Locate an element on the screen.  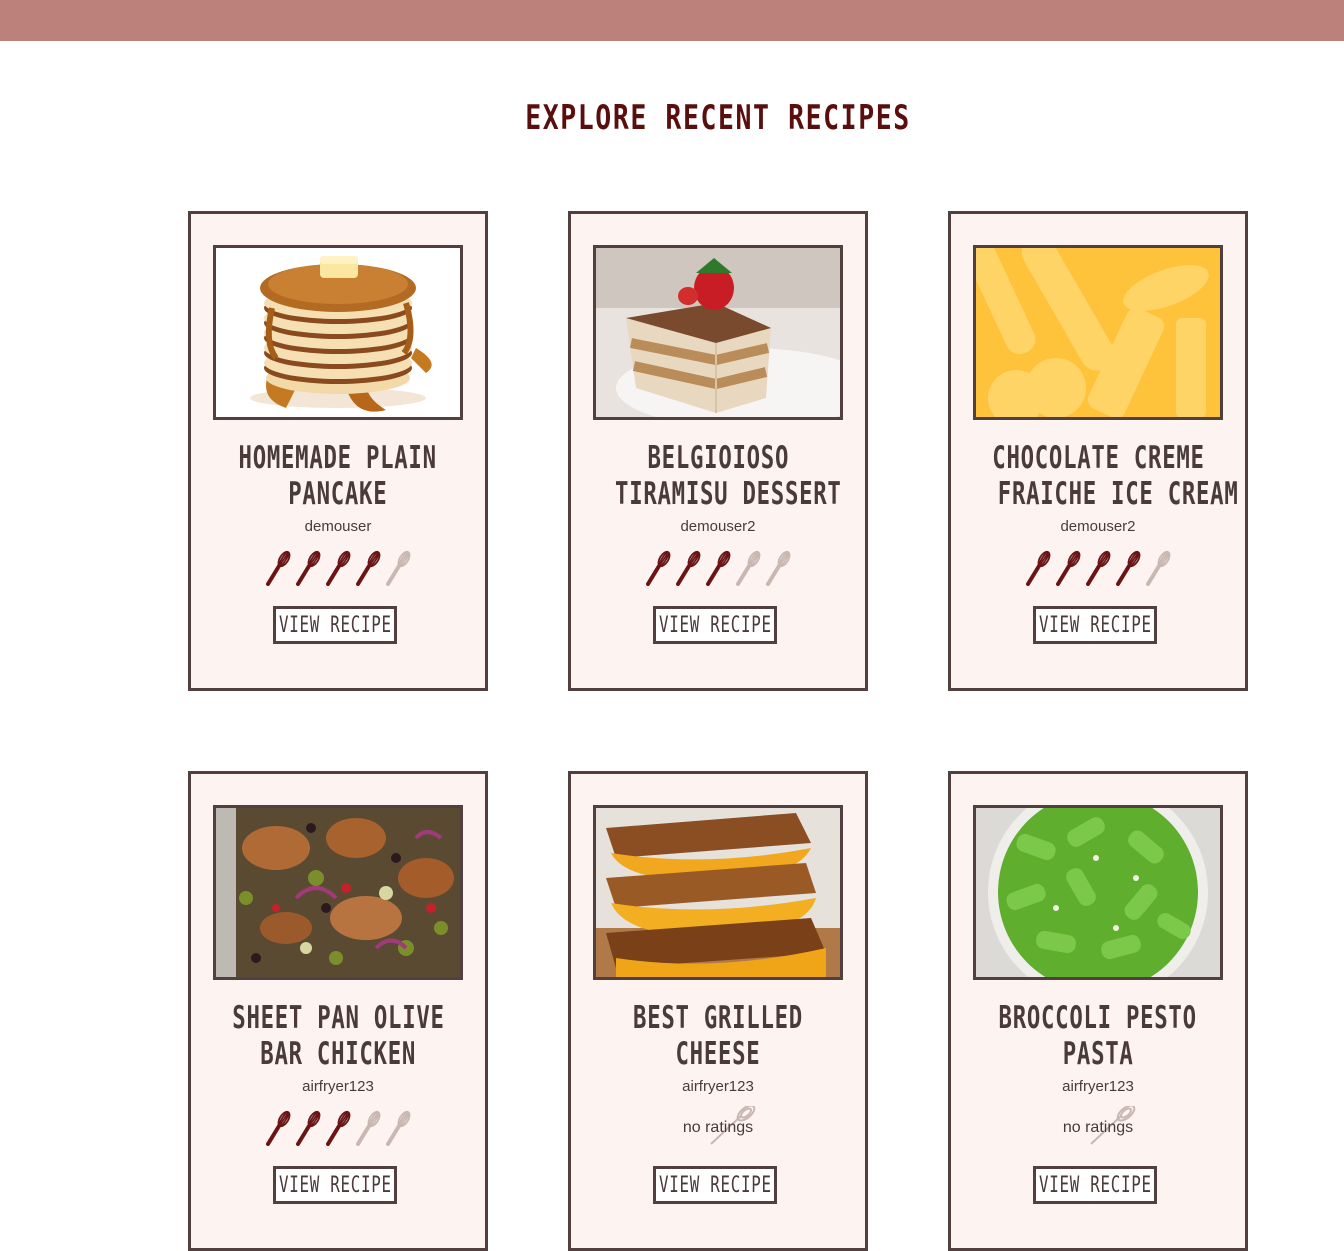
placeholder-kitchen-image is located at coordinates (1098, 332).